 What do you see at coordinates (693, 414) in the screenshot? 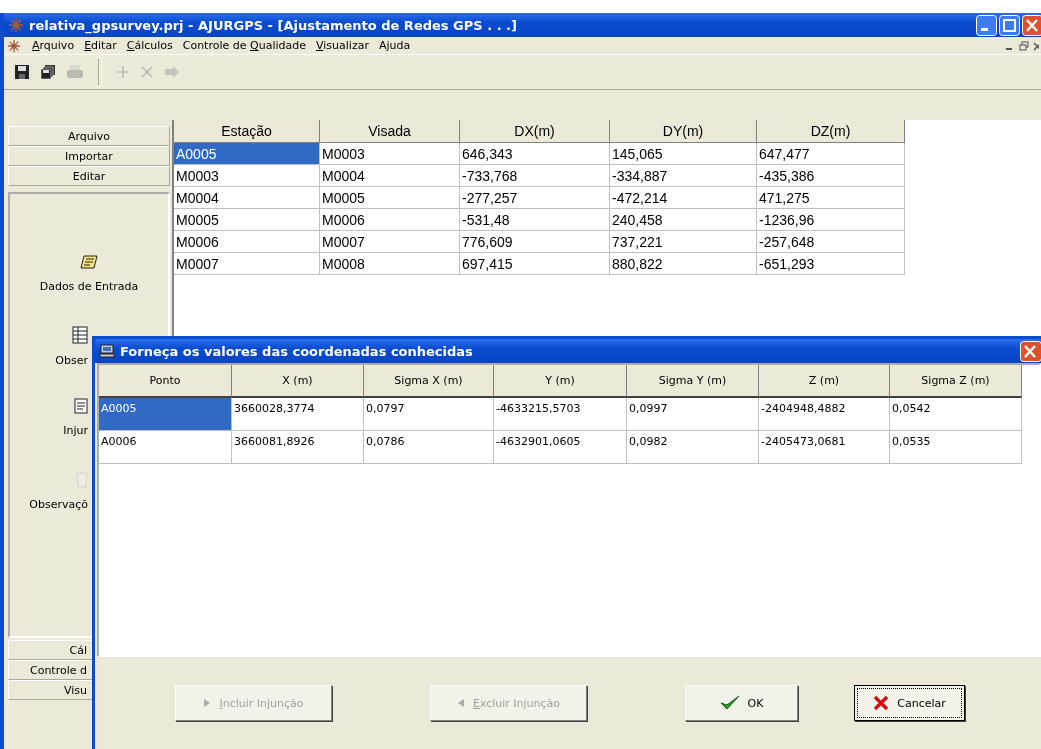
I see `table-cell: 0,0997` at bounding box center [693, 414].